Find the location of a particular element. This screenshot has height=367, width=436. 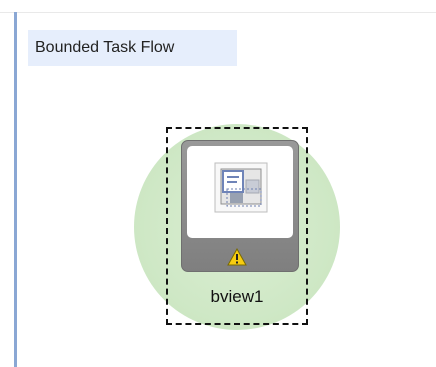

activity-label: bview1 is located at coordinates (237, 297).